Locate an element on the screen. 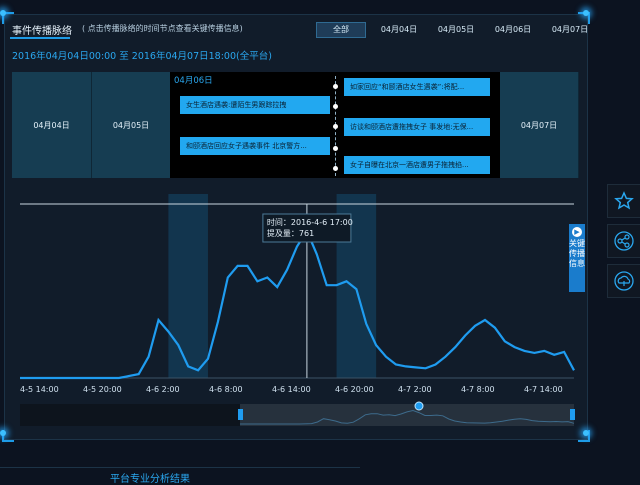 This screenshot has width=640, height=485. chevron-right-icon: ▶ is located at coordinates (577, 232).